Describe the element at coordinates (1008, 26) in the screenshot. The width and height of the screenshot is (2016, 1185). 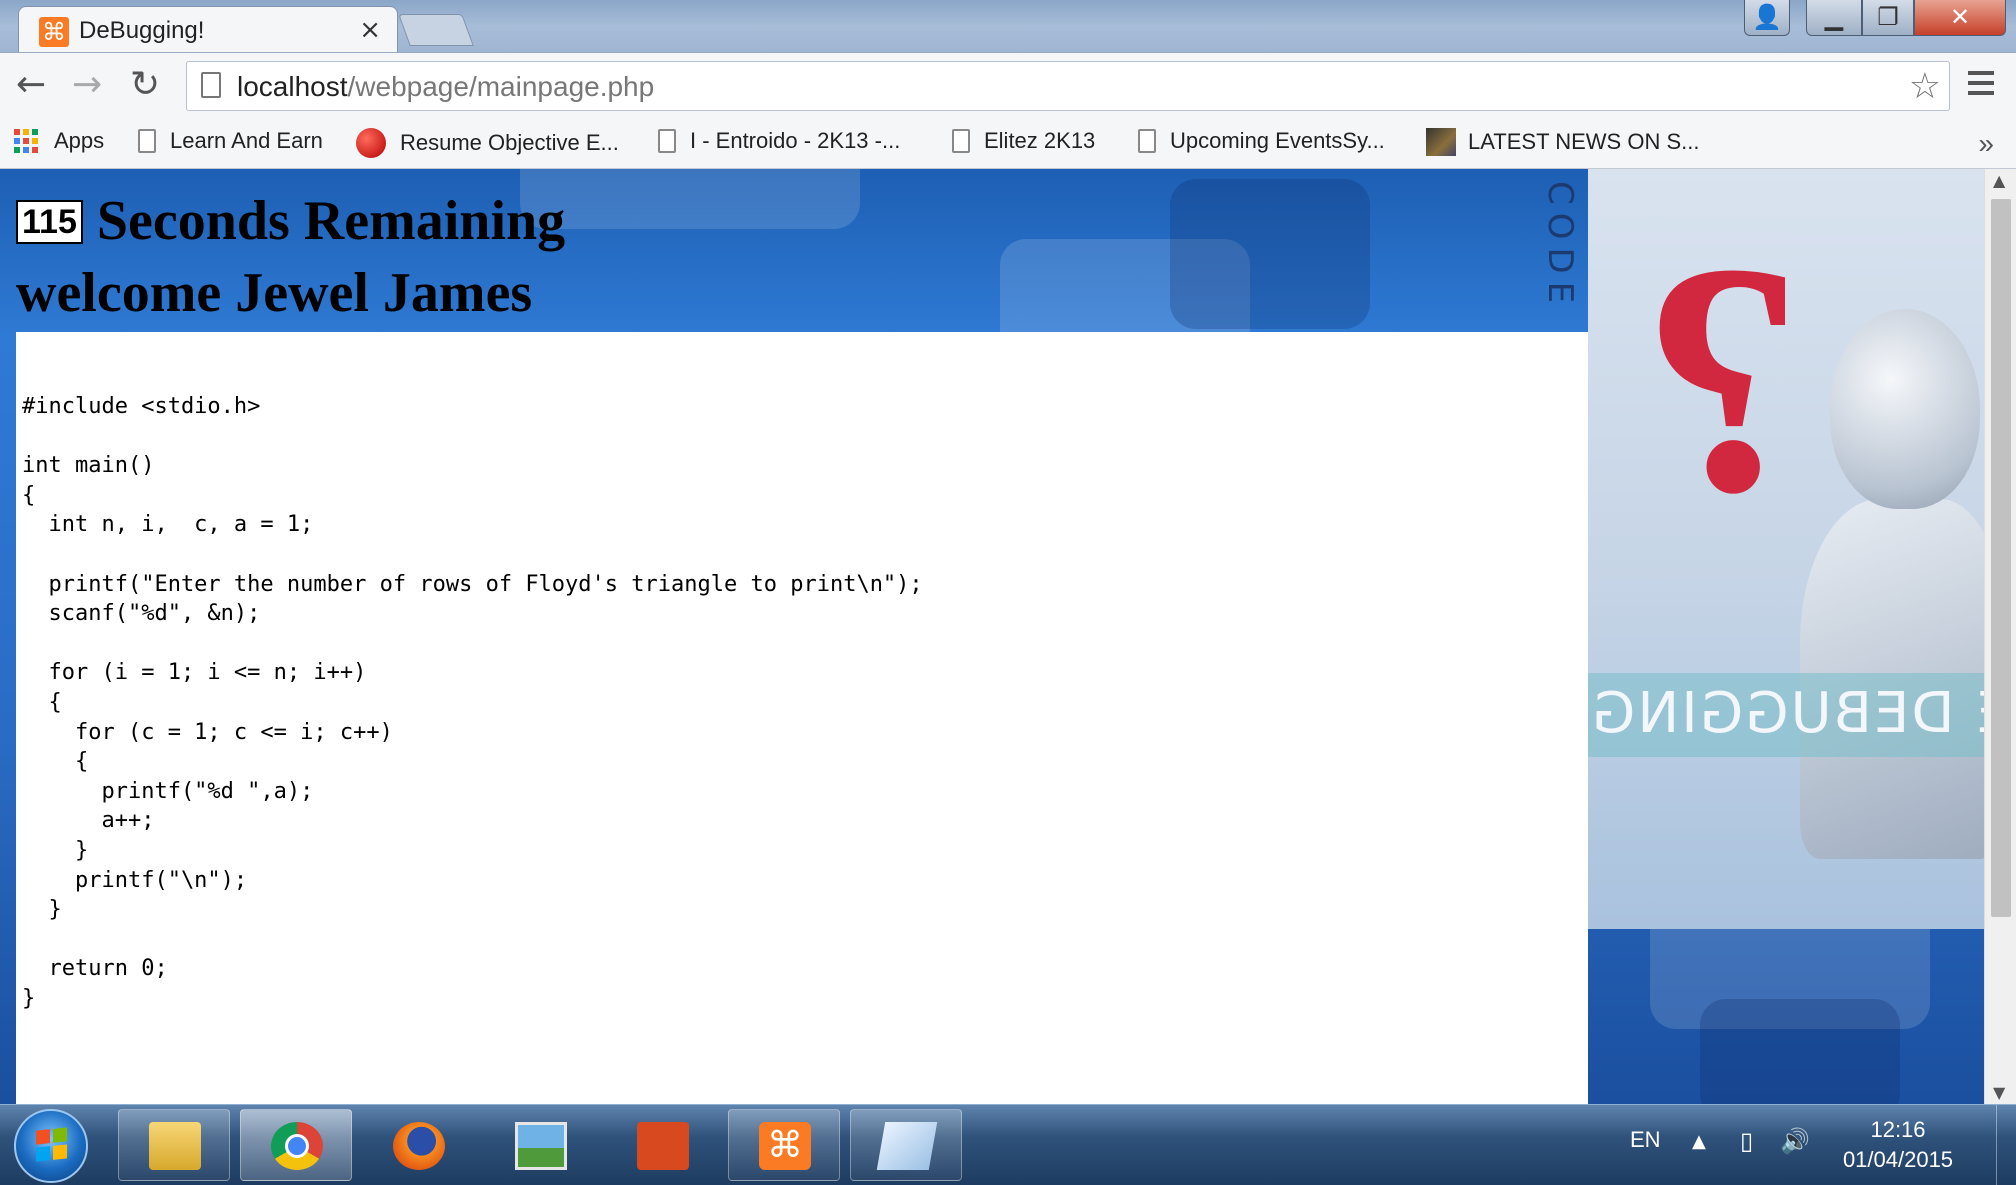
I see `window-titlebar: ⌘ DeBugging! × 👤 ▁ ❐ ✕` at that location.